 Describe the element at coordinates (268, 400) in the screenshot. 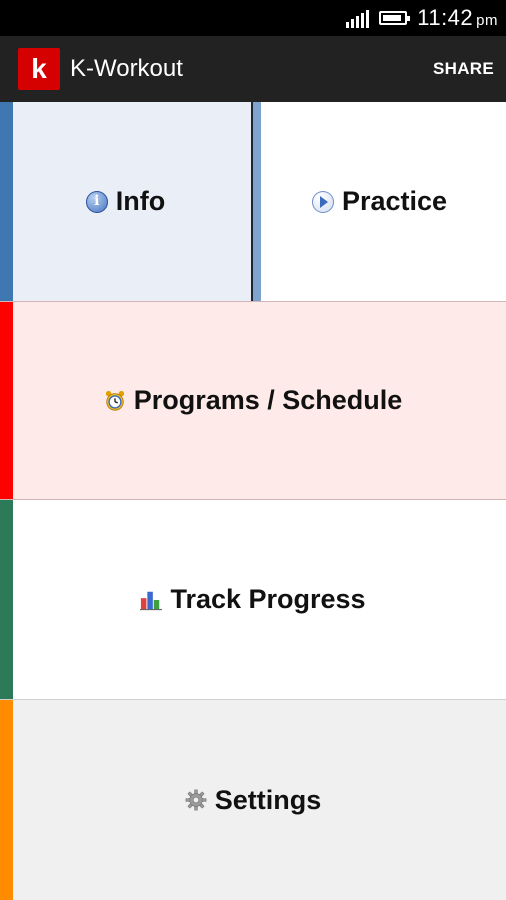

I see `programs-label: Programs / Schedule` at that location.